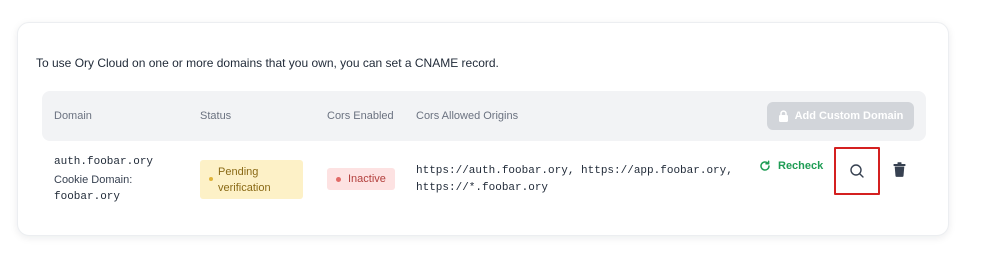 This screenshot has height=265, width=981. I want to click on recheck-button: Recheck, so click(791, 166).